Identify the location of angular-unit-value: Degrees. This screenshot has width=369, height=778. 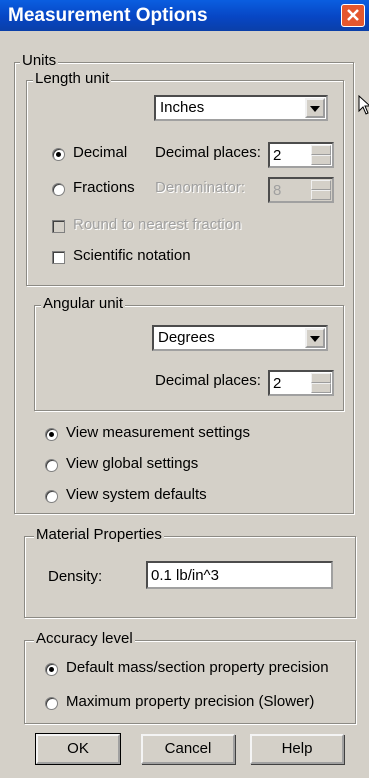
(186, 337).